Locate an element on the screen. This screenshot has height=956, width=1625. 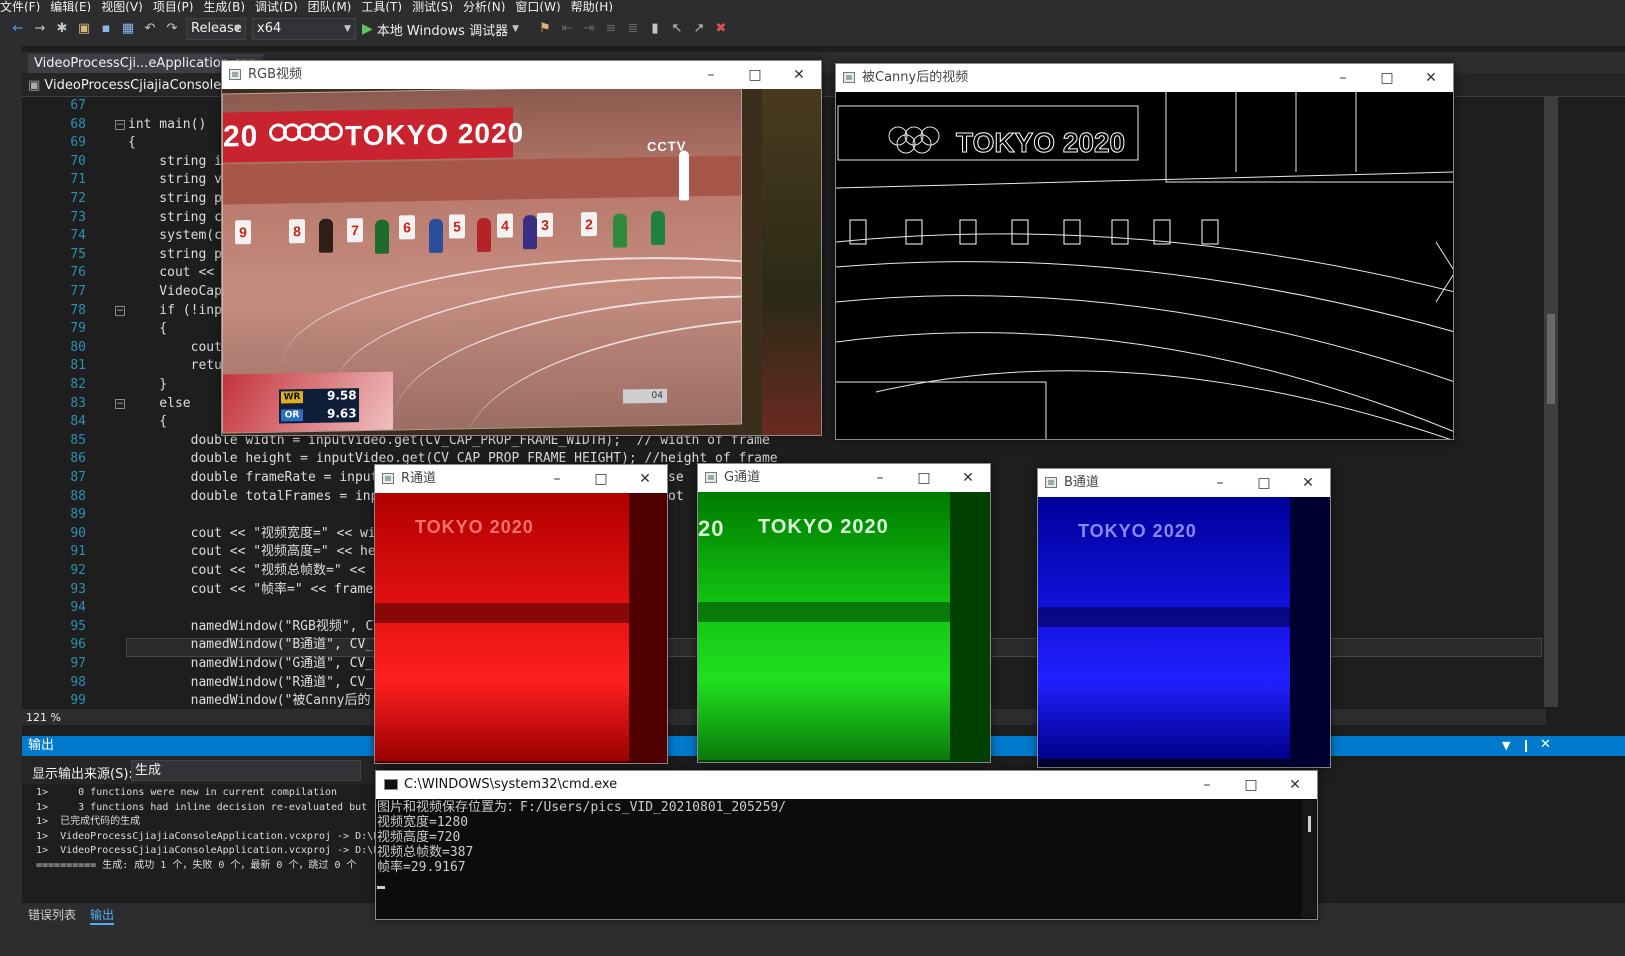
g-channel-window: G通道 – □ ✕ 20 TOKYO 2020 is located at coordinates (844, 613).